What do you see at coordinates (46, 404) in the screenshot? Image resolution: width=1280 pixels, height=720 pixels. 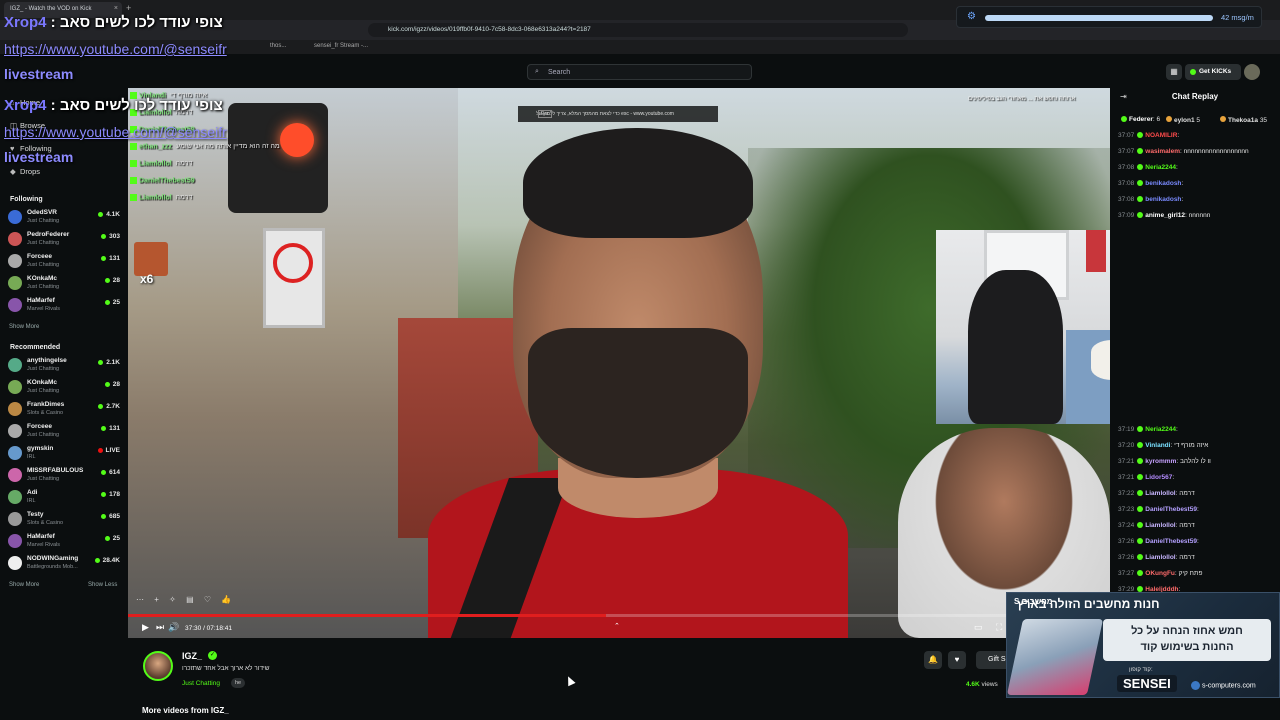 I see `channel-name: FrankDimes` at bounding box center [46, 404].